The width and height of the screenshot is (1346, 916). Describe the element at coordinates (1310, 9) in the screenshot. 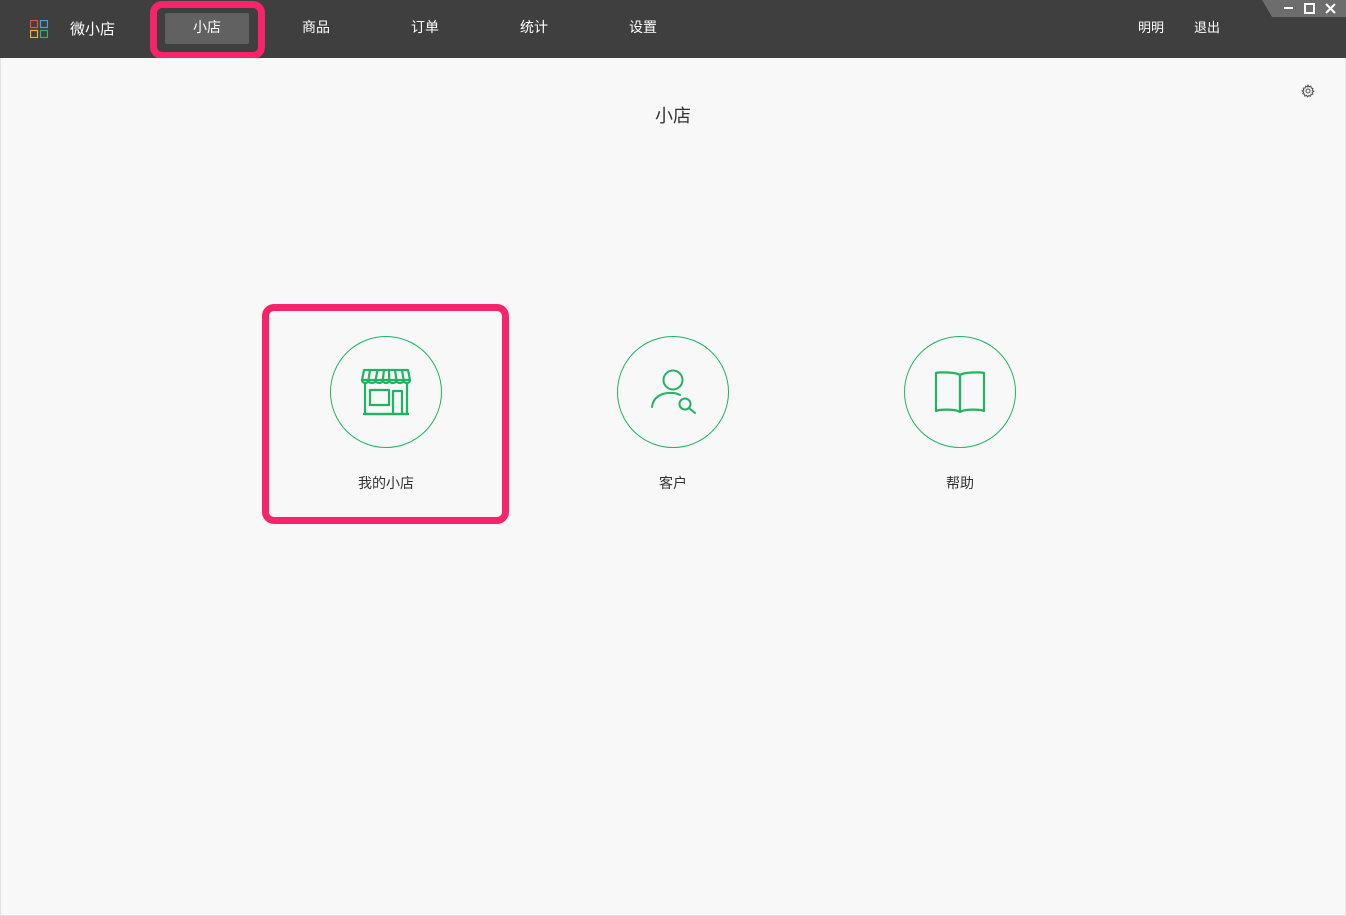

I see `maximize-icon` at that location.